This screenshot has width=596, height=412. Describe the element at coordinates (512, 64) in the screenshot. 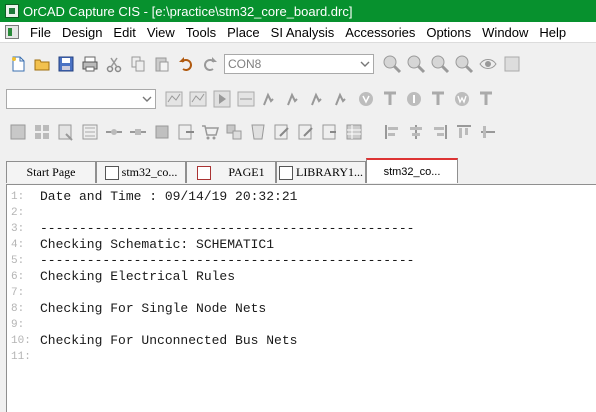

I see `unknown-tool-icon` at that location.